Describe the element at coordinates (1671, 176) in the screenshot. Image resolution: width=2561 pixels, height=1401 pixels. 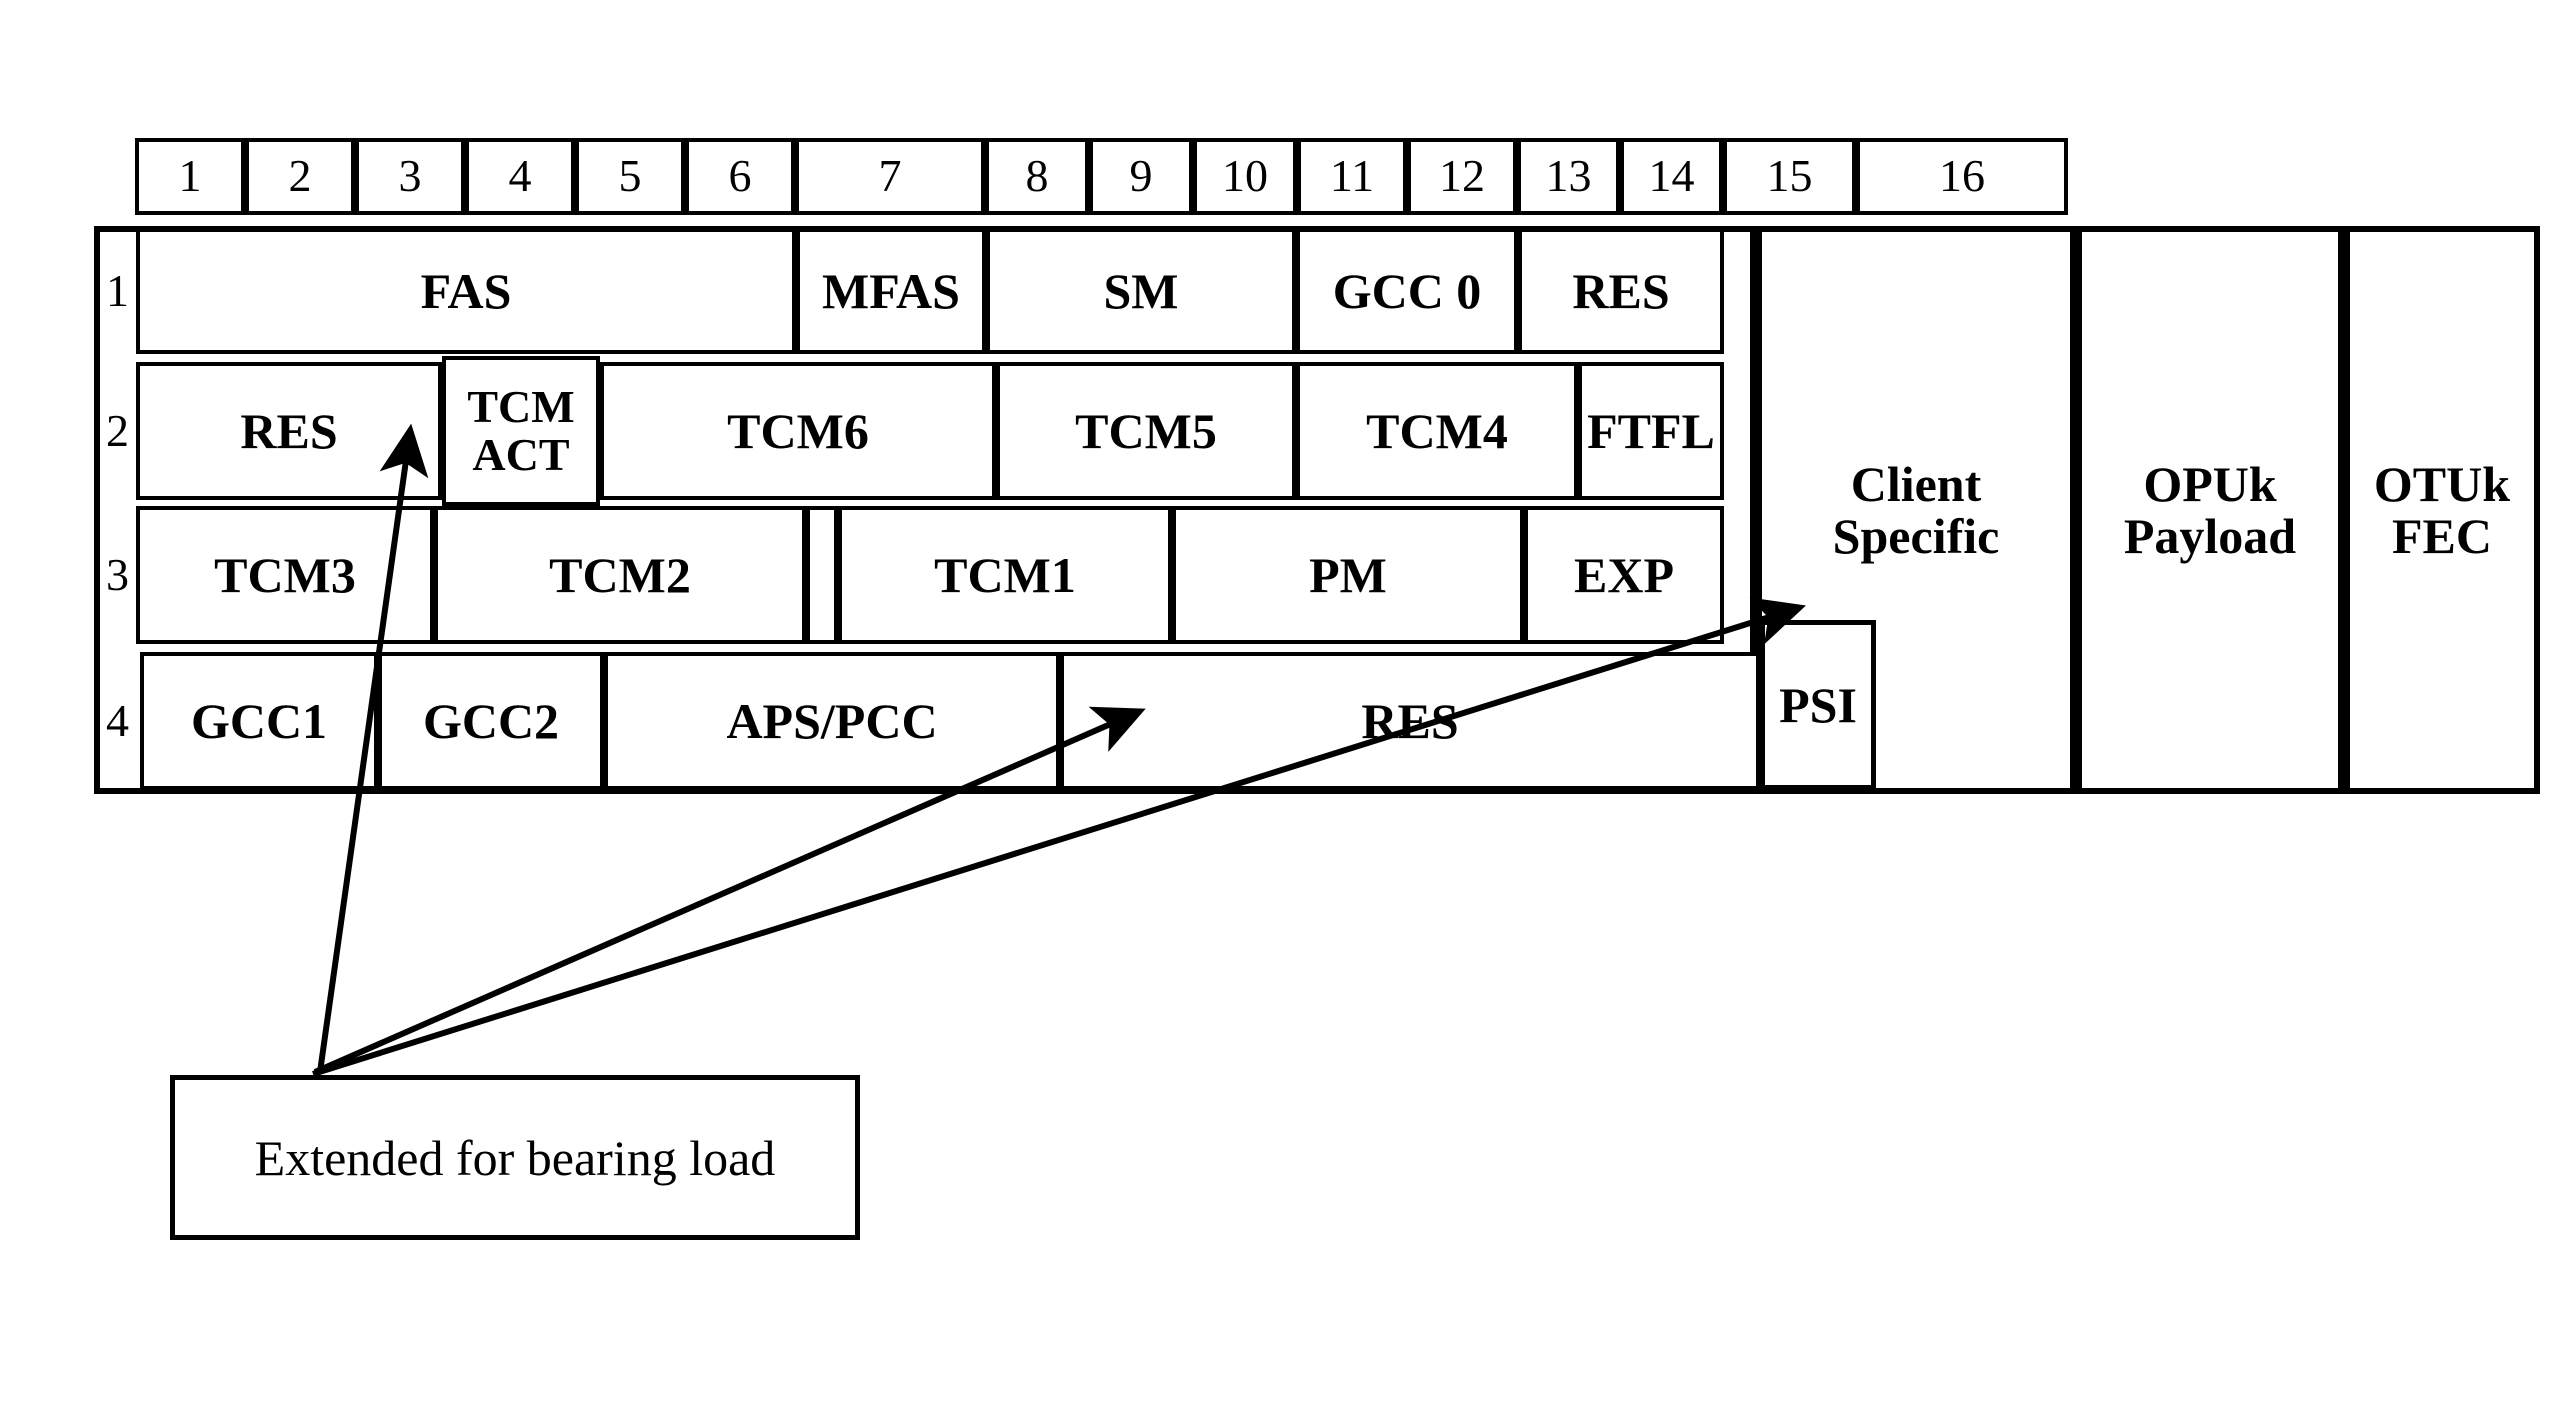
I see `column-header-14: 14` at that location.